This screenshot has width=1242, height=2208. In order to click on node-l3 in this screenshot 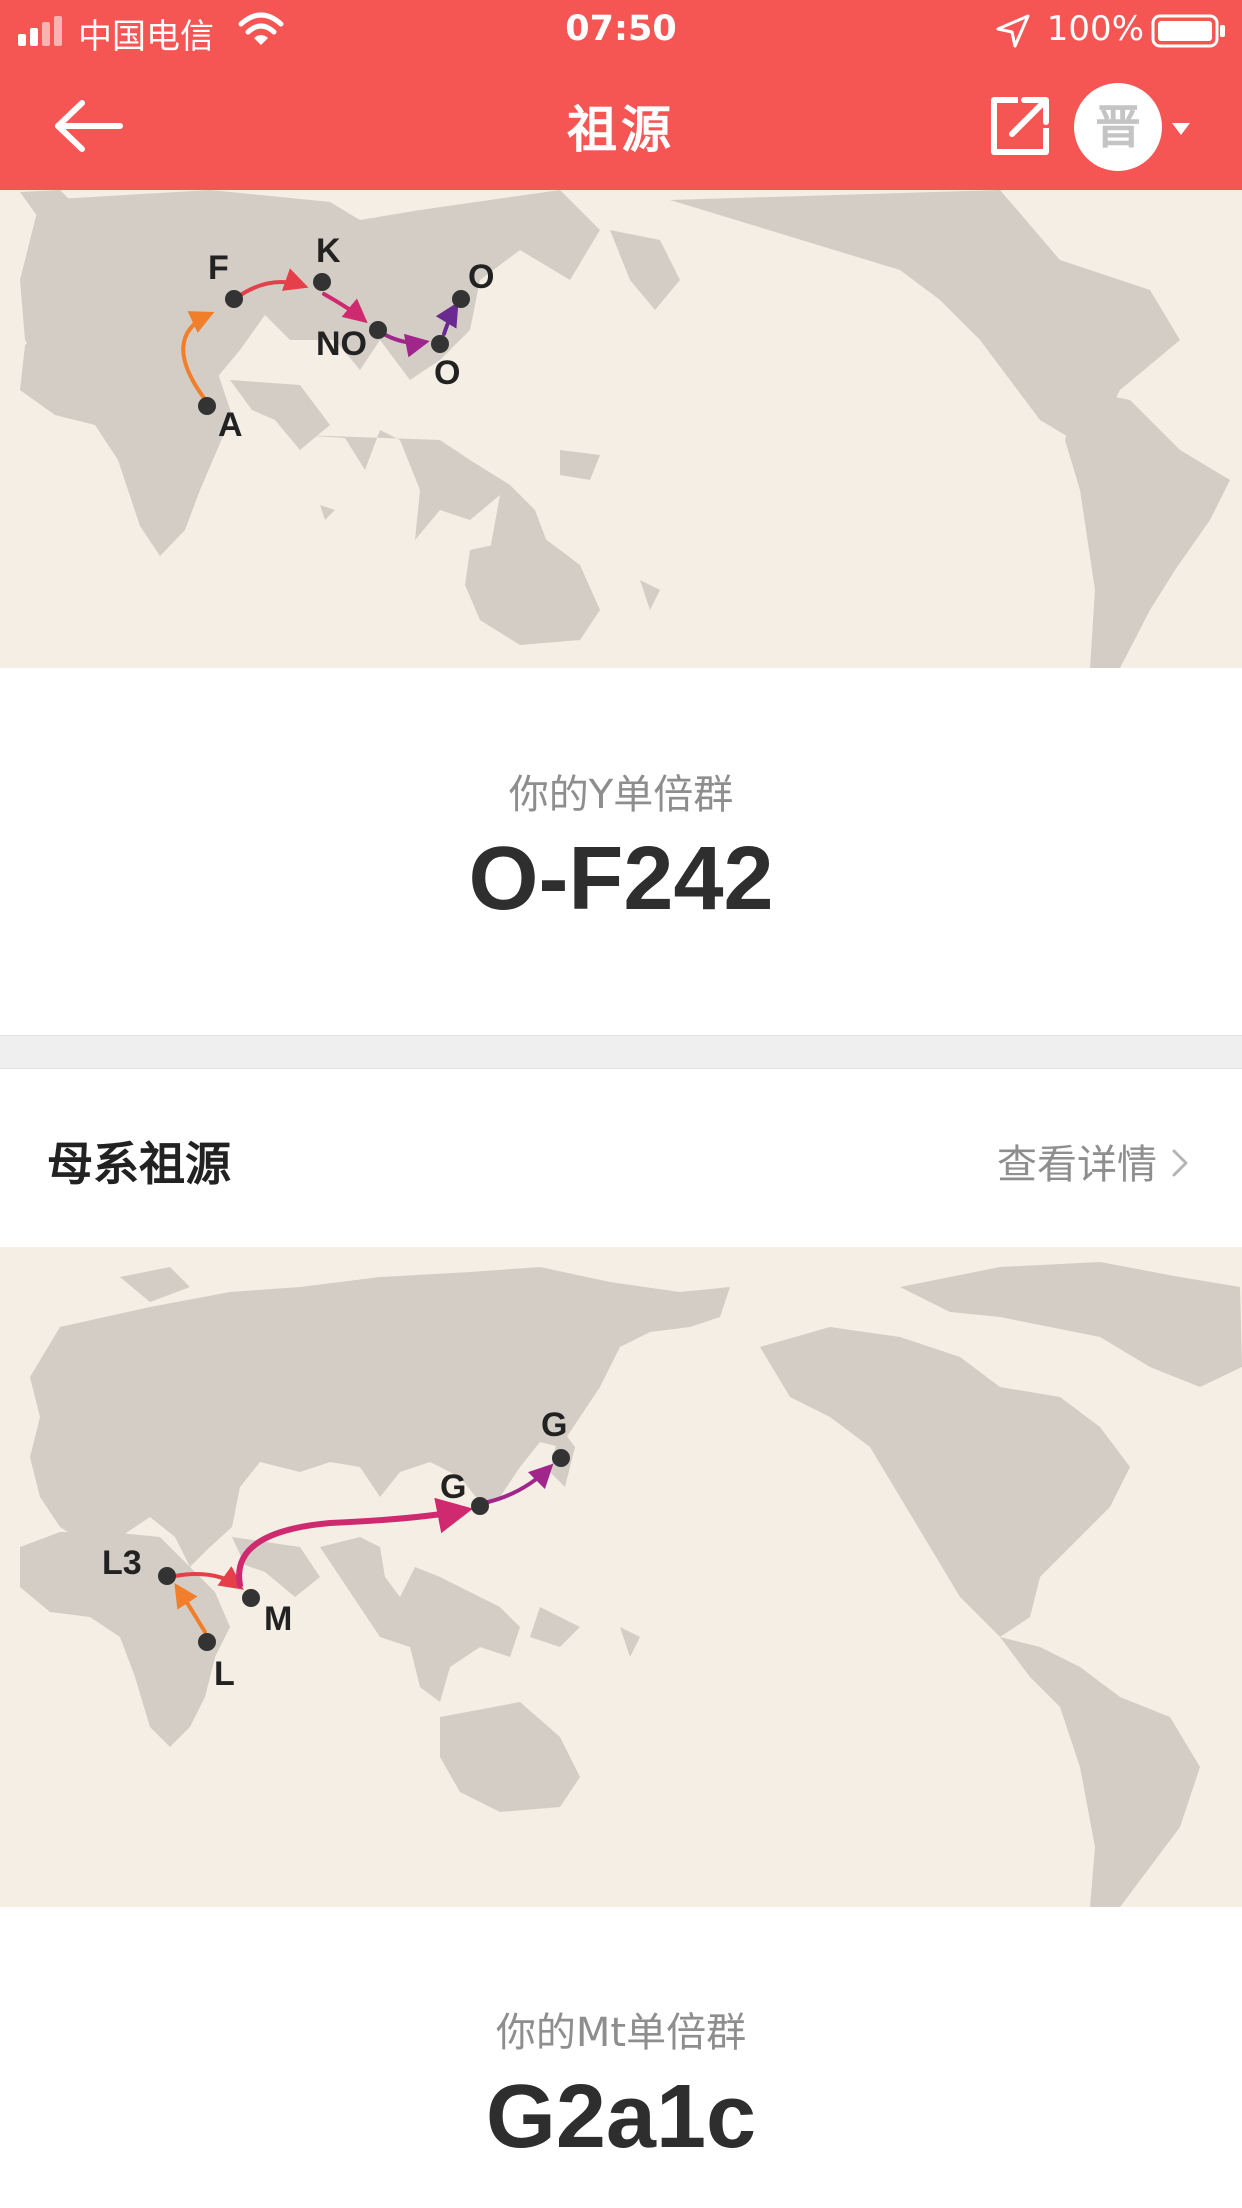, I will do `click(167, 1576)`.